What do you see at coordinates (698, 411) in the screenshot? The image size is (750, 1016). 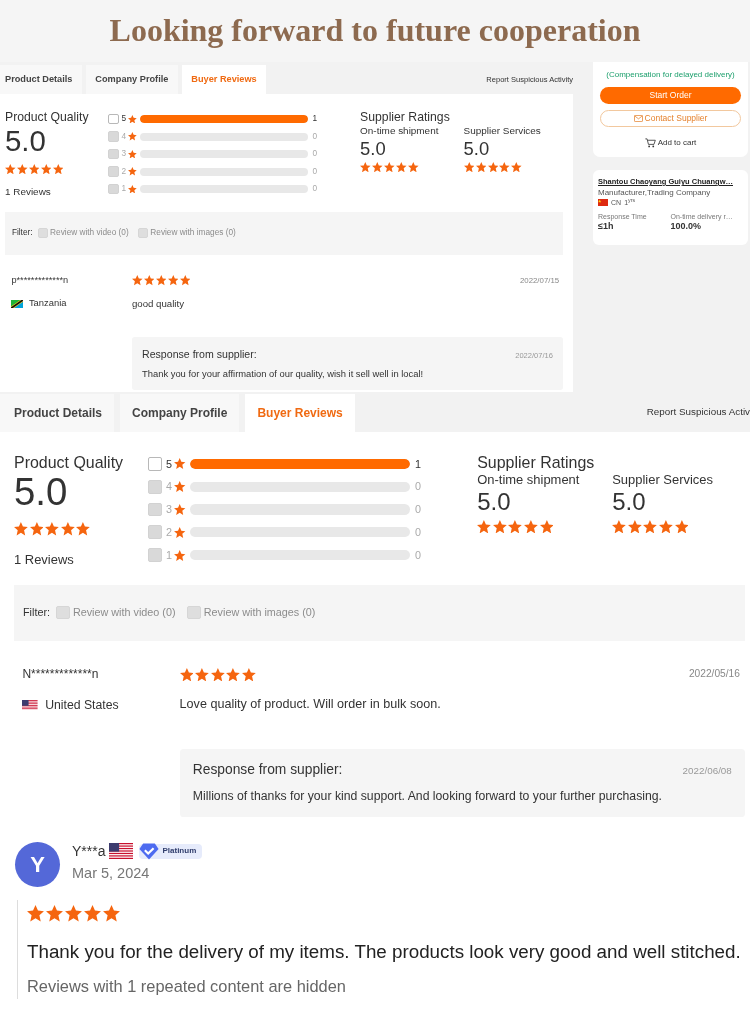 I see `report-link: Report Suspicious Activ` at bounding box center [698, 411].